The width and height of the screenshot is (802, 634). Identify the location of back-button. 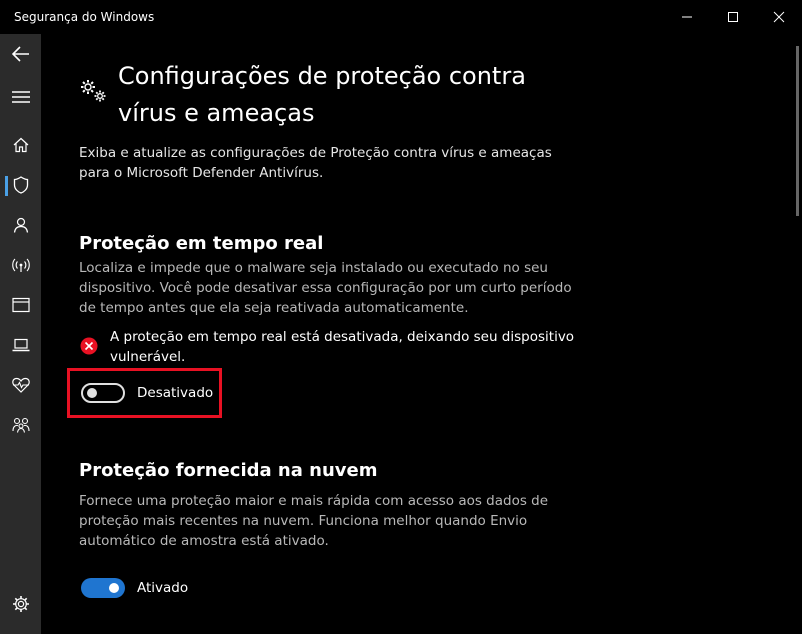
(20, 54).